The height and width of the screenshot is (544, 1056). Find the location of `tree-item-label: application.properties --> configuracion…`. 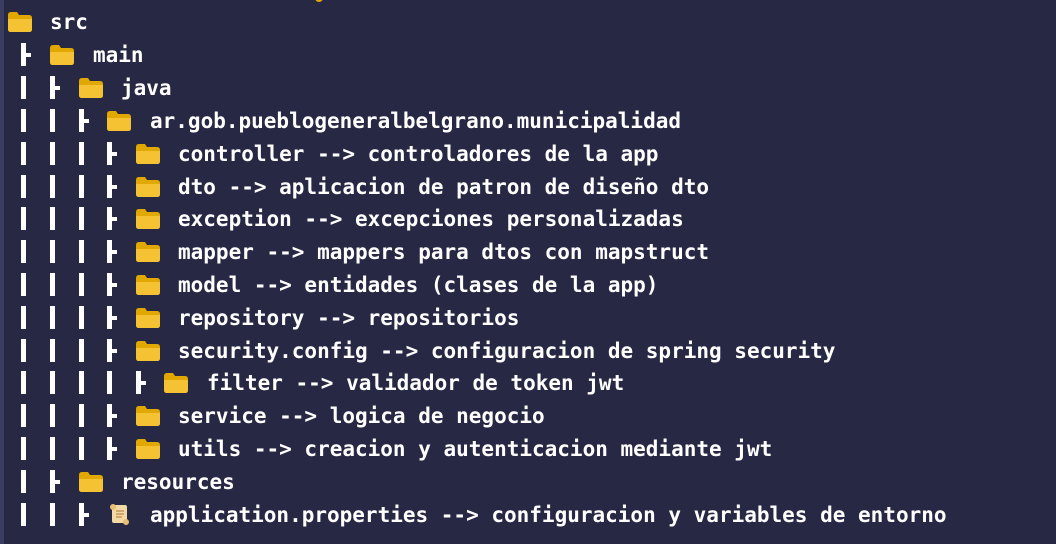

tree-item-label: application.properties --> configuracion… is located at coordinates (548, 515).